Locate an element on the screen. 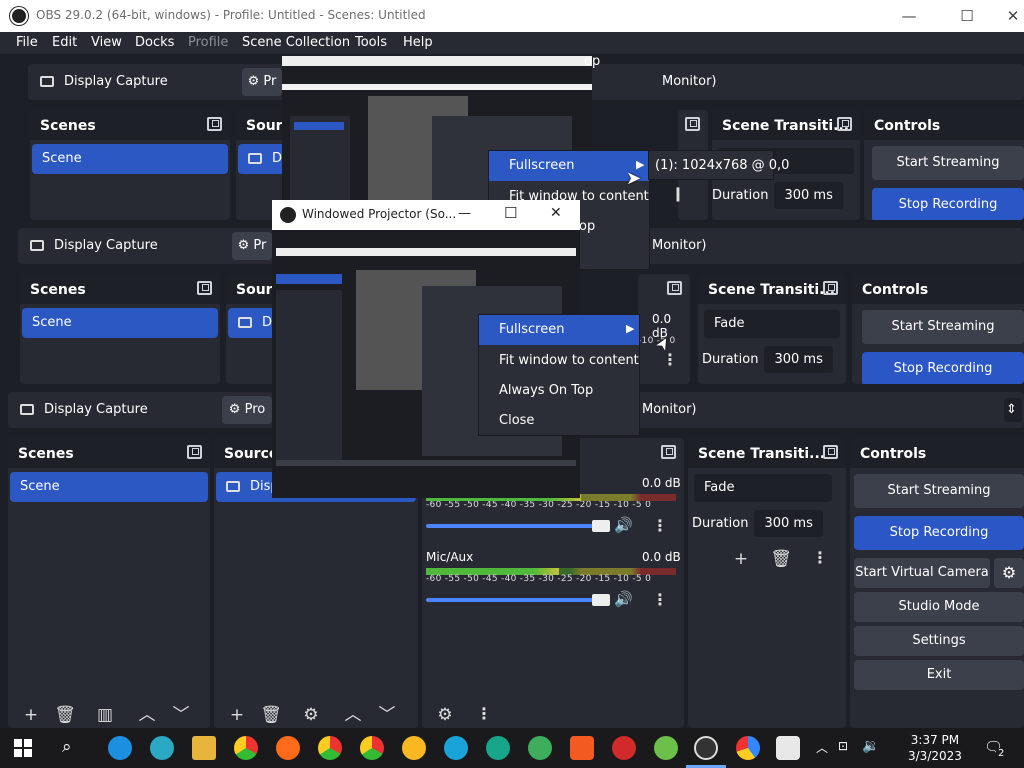 The height and width of the screenshot is (768, 1024). source-properties-icon: ⚙ is located at coordinates (311, 715).